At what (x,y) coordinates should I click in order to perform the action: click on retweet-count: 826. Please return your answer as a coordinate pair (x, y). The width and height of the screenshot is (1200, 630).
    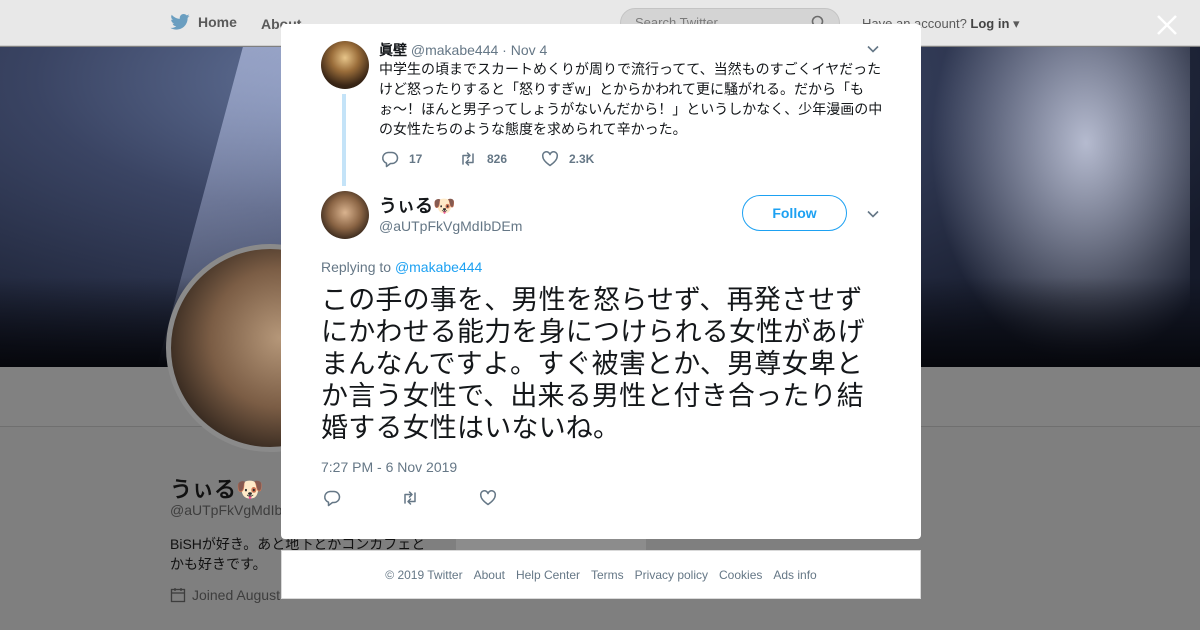
    Looking at the image, I should click on (497, 159).